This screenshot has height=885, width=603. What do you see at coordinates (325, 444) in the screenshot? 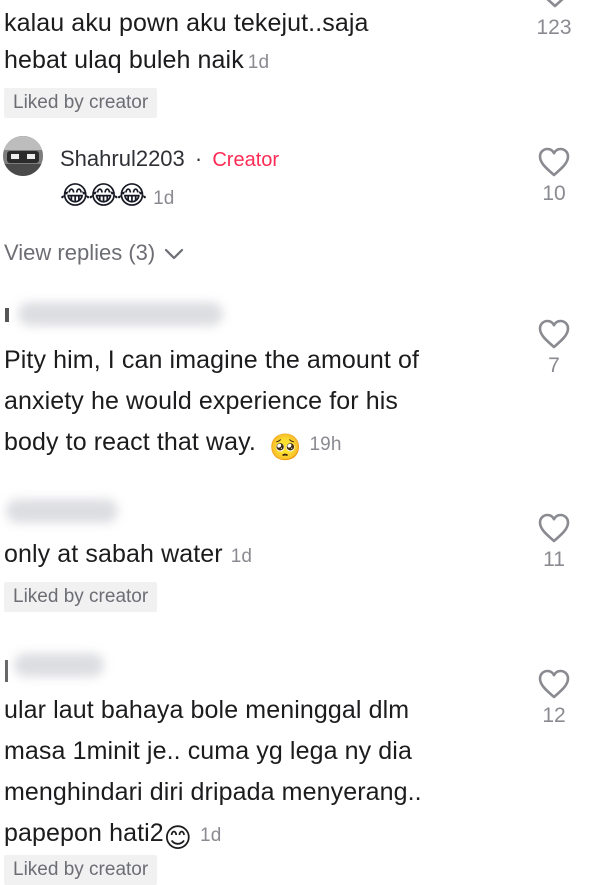
I see `comment-timestamp: 19h` at bounding box center [325, 444].